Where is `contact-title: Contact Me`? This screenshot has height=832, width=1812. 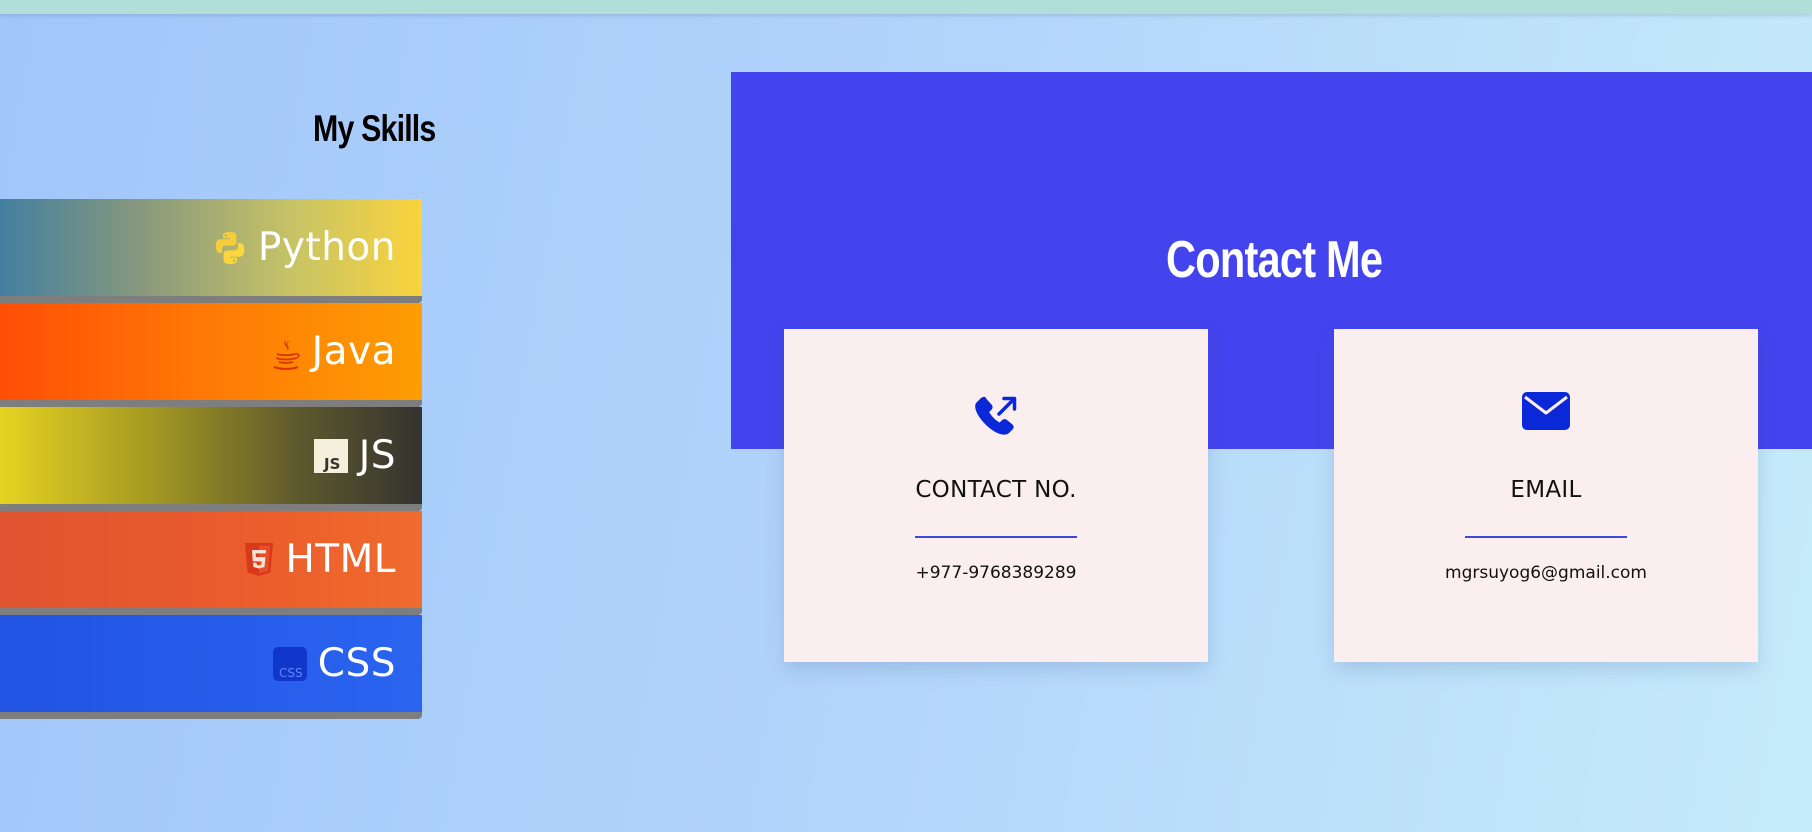 contact-title: Contact Me is located at coordinates (1274, 260).